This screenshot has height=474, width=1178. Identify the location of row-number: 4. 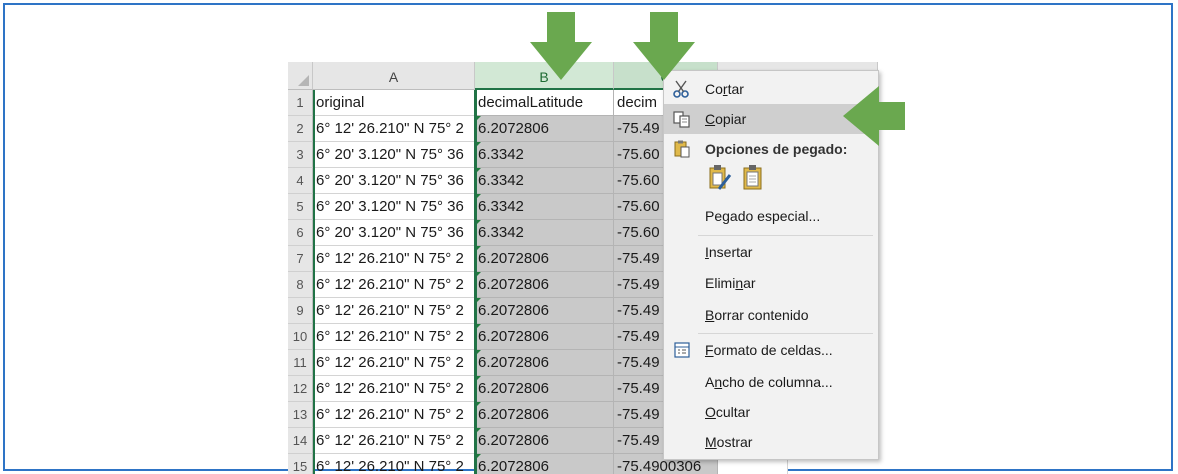
(300, 181).